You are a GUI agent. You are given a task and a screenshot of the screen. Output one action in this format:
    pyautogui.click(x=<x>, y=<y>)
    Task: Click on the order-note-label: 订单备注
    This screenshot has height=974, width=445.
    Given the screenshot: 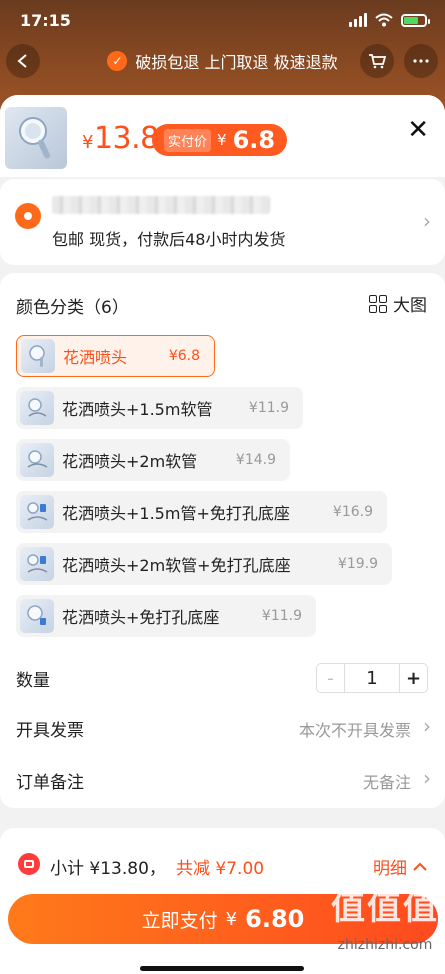 What is the action you would take?
    pyautogui.click(x=50, y=783)
    